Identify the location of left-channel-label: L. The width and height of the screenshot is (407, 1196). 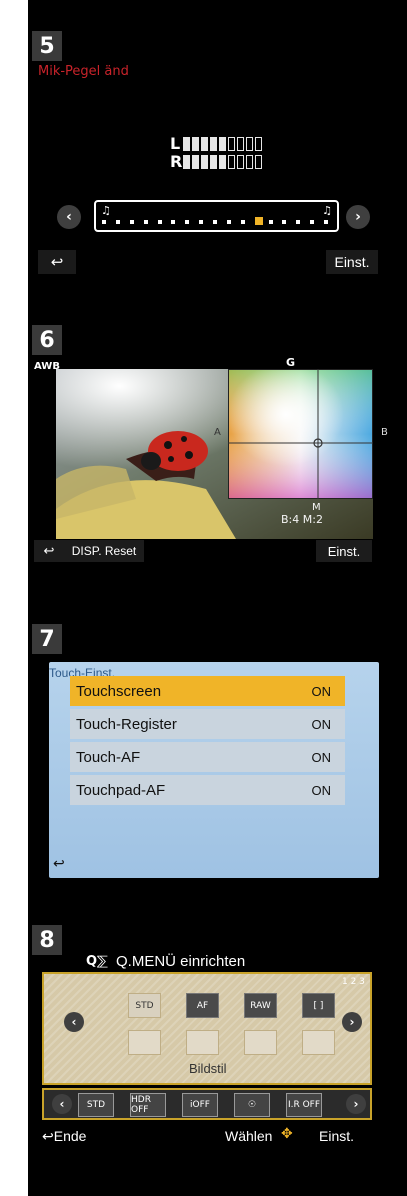
(175, 143).